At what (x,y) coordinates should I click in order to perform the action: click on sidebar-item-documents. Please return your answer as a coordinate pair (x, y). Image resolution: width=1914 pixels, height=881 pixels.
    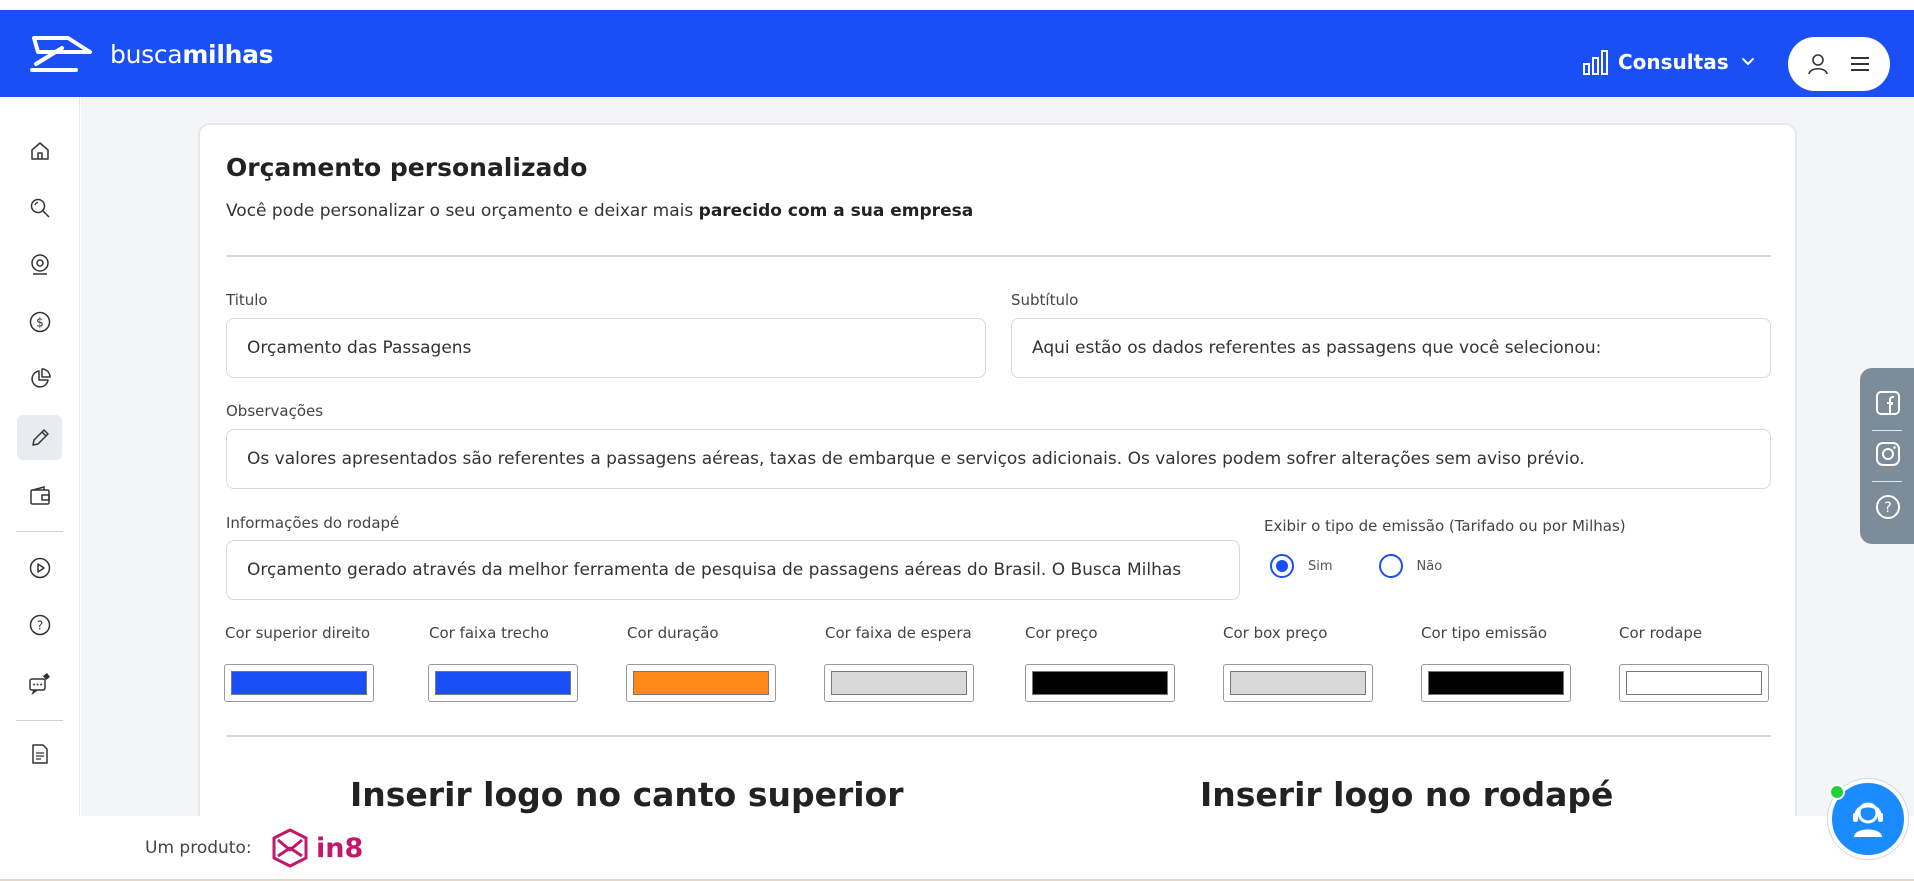
    Looking at the image, I should click on (39, 753).